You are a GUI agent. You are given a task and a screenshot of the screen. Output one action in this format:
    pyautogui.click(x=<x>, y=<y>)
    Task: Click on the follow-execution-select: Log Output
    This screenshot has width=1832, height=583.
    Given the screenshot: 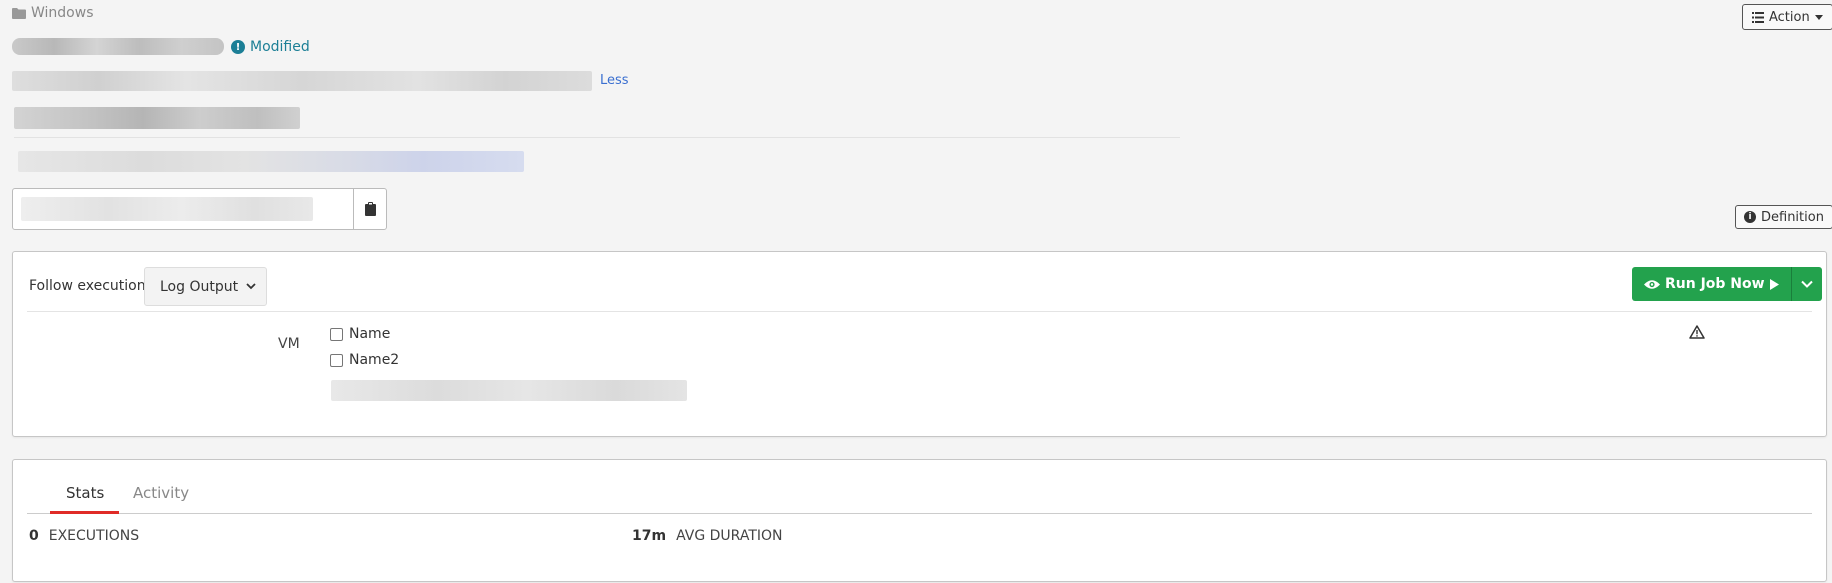 What is the action you would take?
    pyautogui.click(x=205, y=286)
    